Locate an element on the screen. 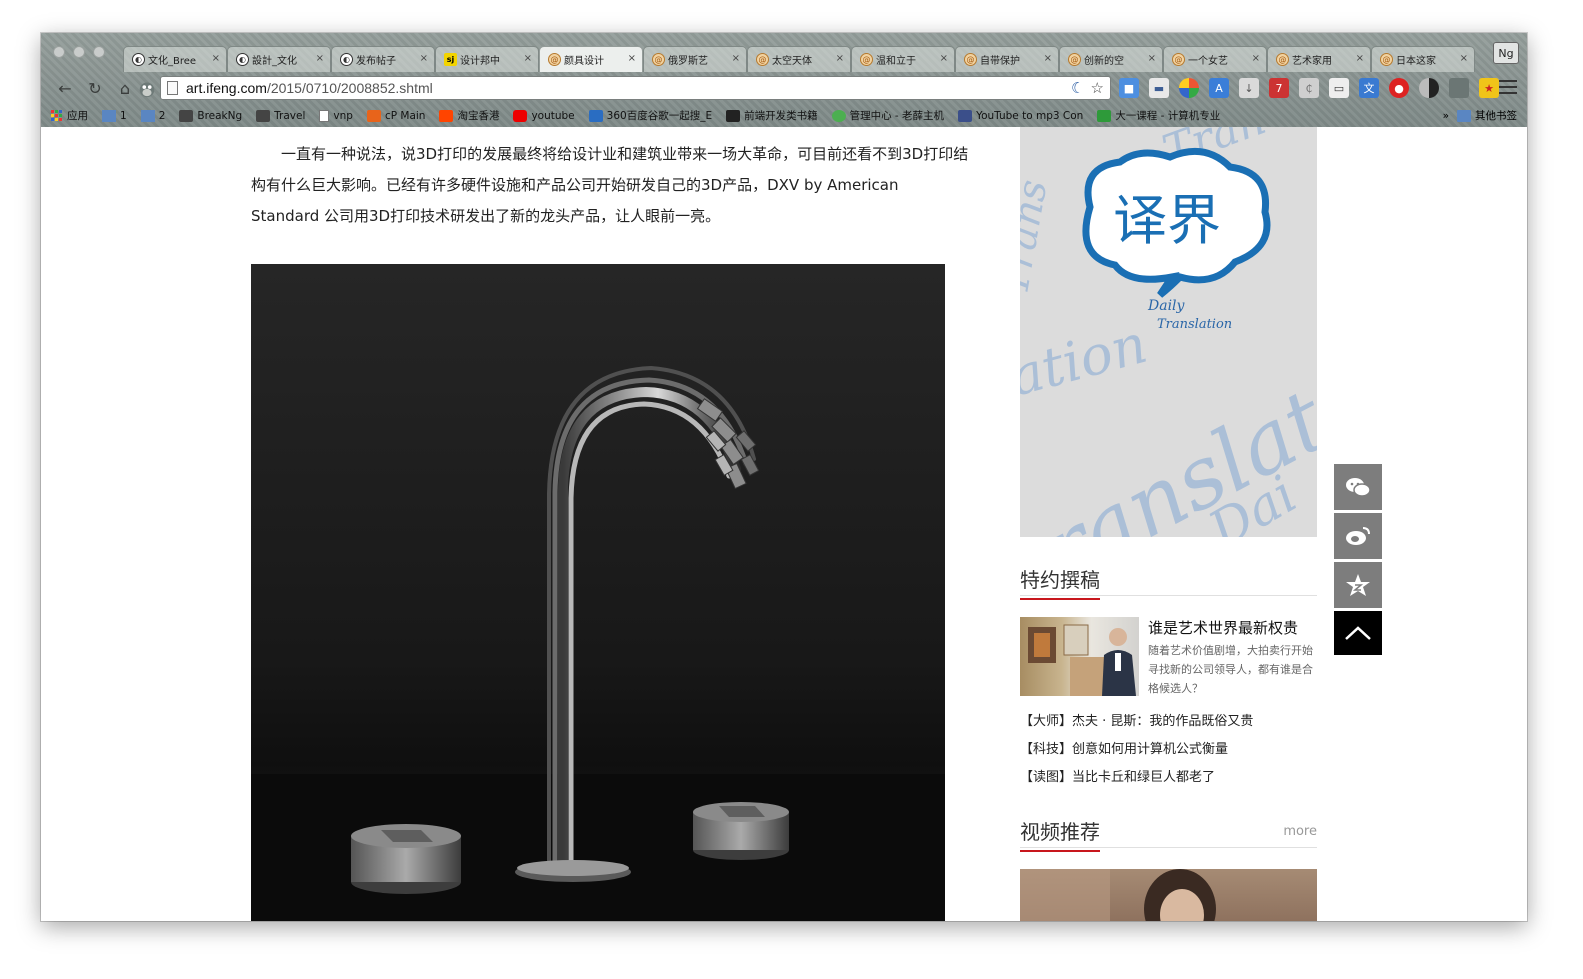  bookmark-item: BreakNg is located at coordinates (210, 115).